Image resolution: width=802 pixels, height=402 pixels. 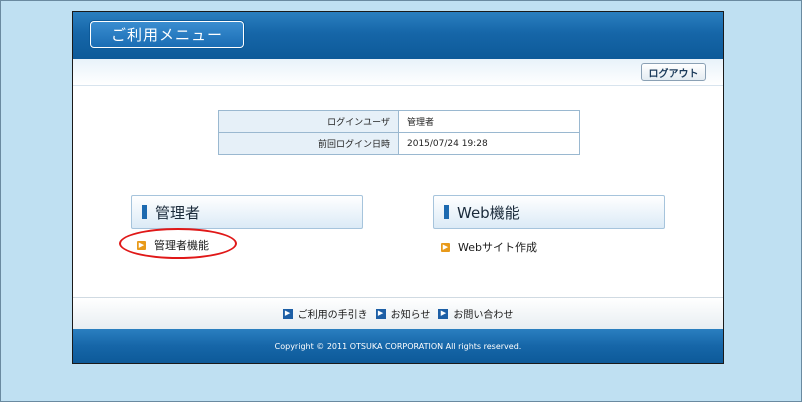 I want to click on page-title: ご利用メニュー, so click(x=167, y=34).